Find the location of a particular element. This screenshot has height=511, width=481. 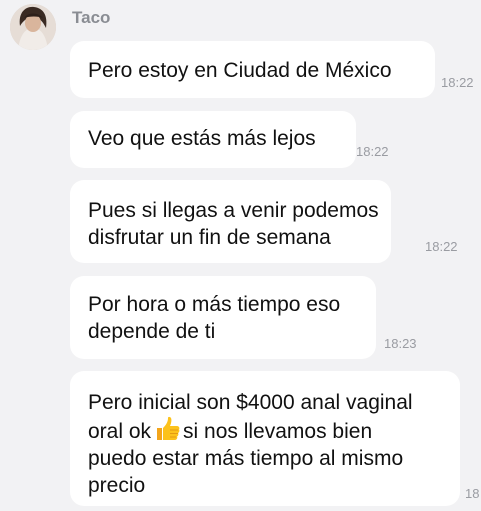

thumbs-up-icon is located at coordinates (167, 429).